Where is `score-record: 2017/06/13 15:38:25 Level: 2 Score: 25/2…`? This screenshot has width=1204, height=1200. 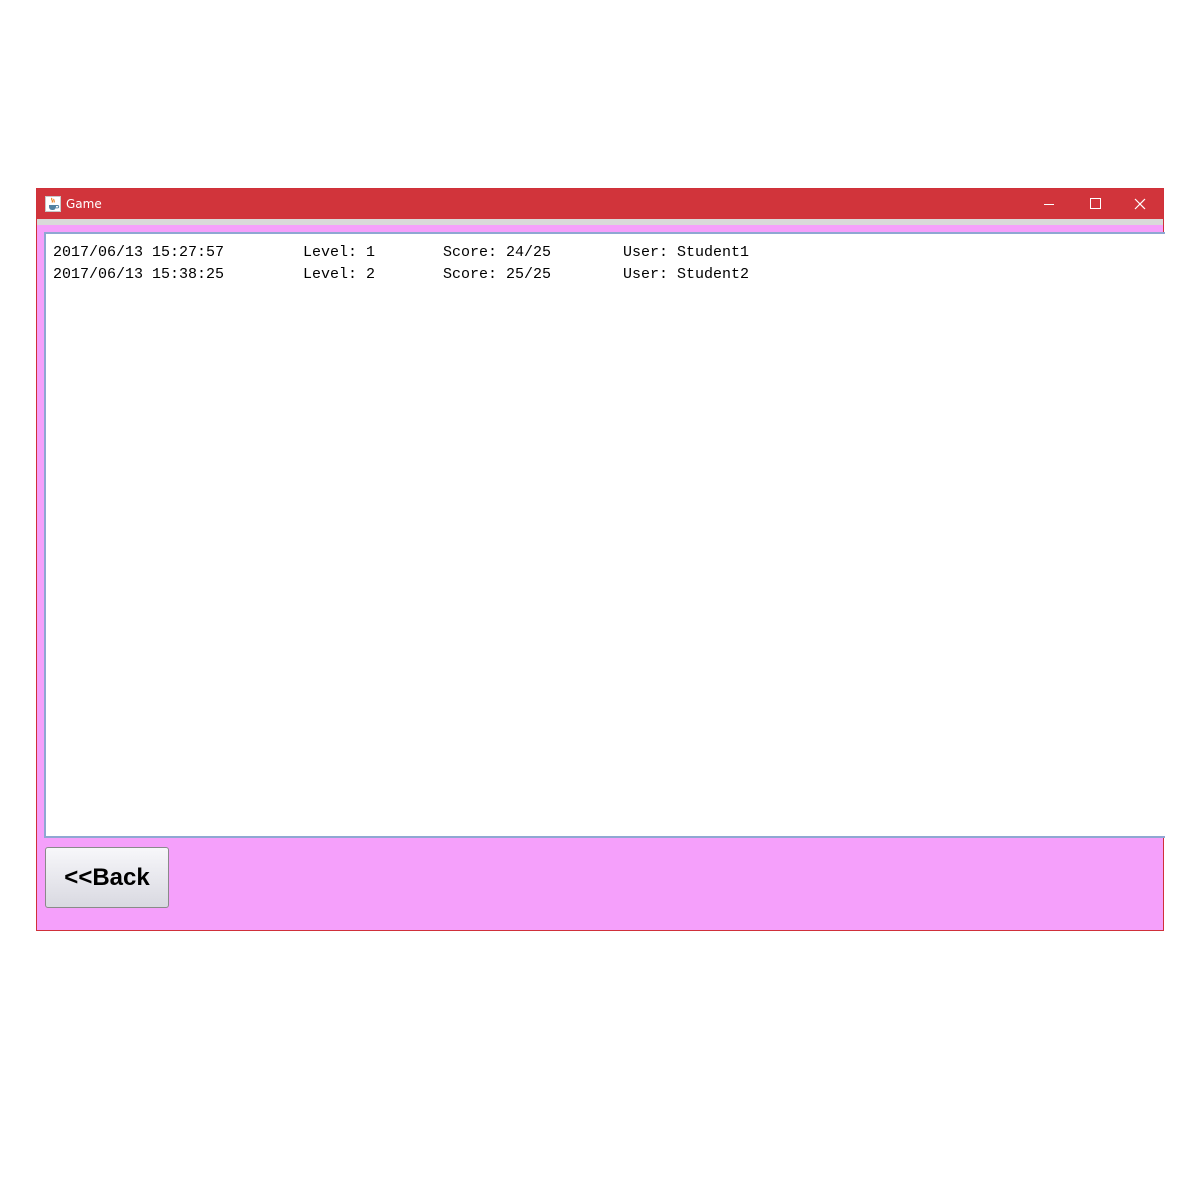 score-record: 2017/06/13 15:38:25 Level: 2 Score: 25/2… is located at coordinates (401, 275).